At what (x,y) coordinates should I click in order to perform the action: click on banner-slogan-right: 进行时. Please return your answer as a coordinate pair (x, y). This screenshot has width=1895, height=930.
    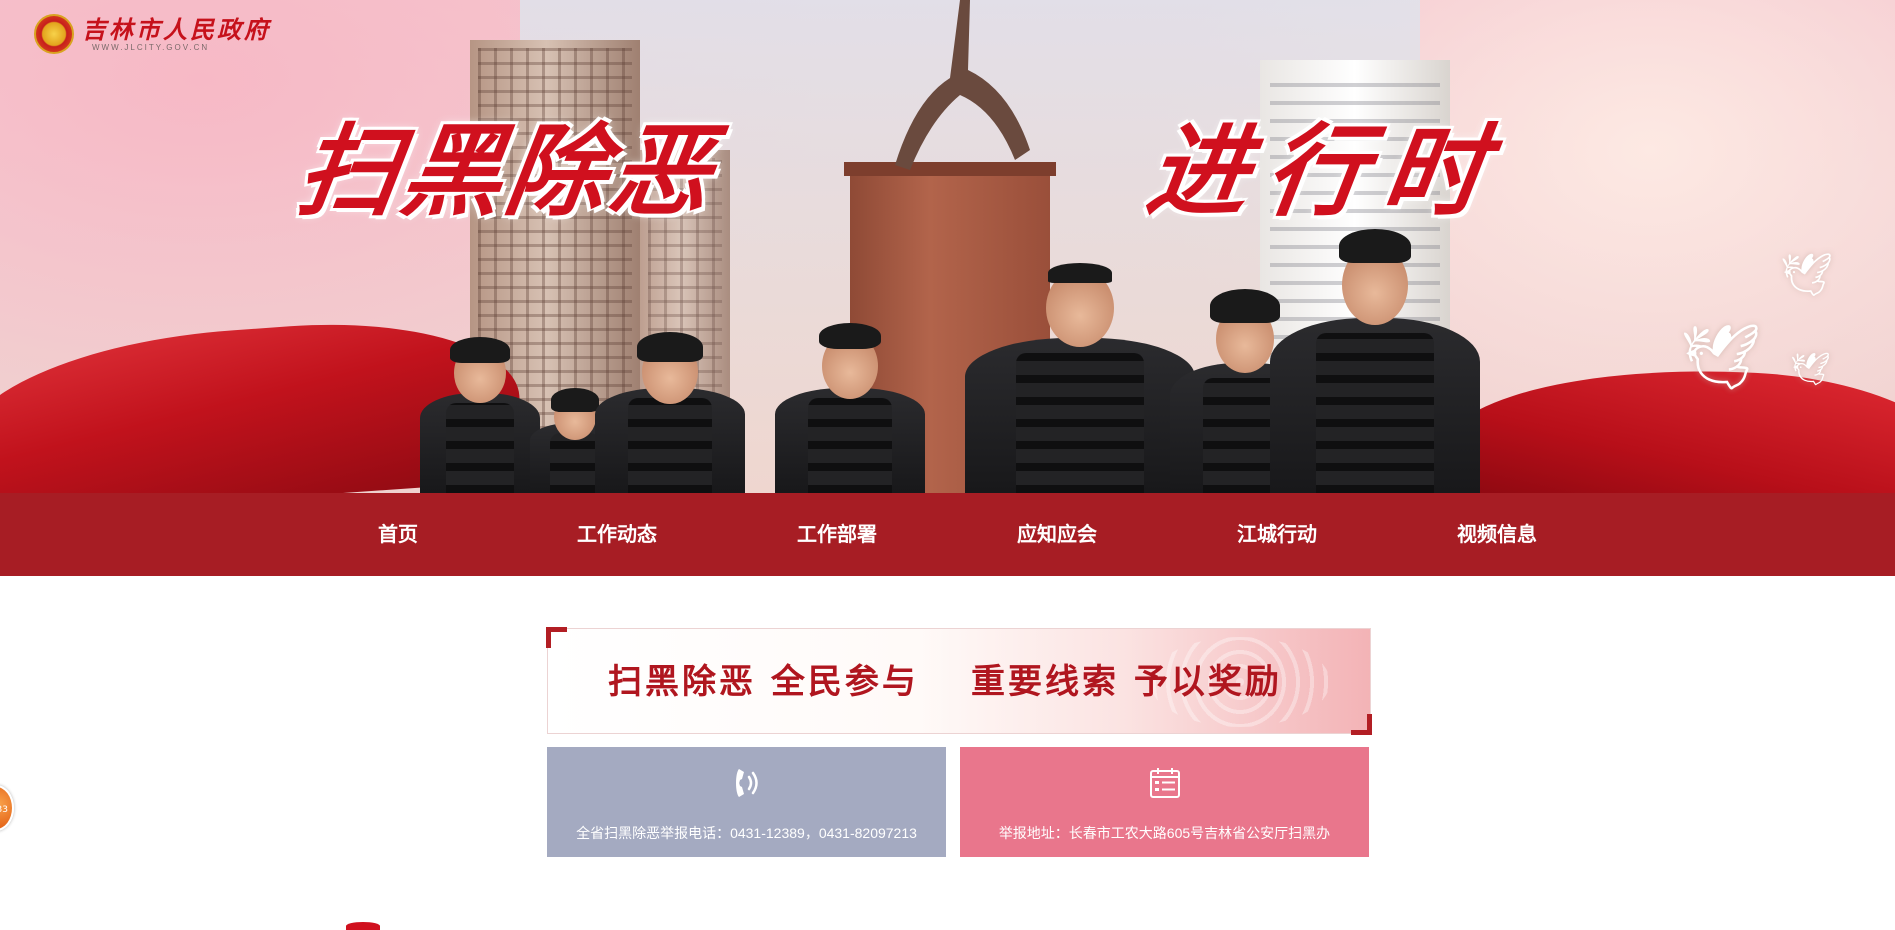
    Looking at the image, I should click on (1326, 171).